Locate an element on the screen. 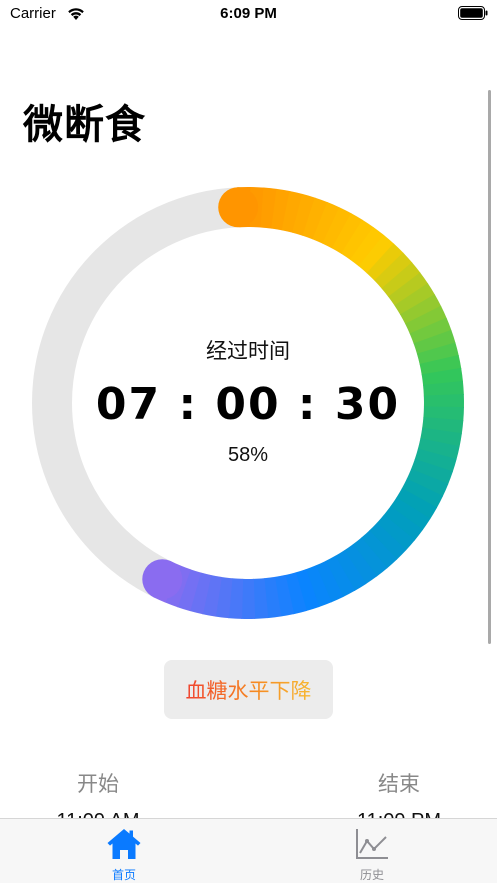 Image resolution: width=497 pixels, height=883 pixels. tab-home: 首页 is located at coordinates (124, 851).